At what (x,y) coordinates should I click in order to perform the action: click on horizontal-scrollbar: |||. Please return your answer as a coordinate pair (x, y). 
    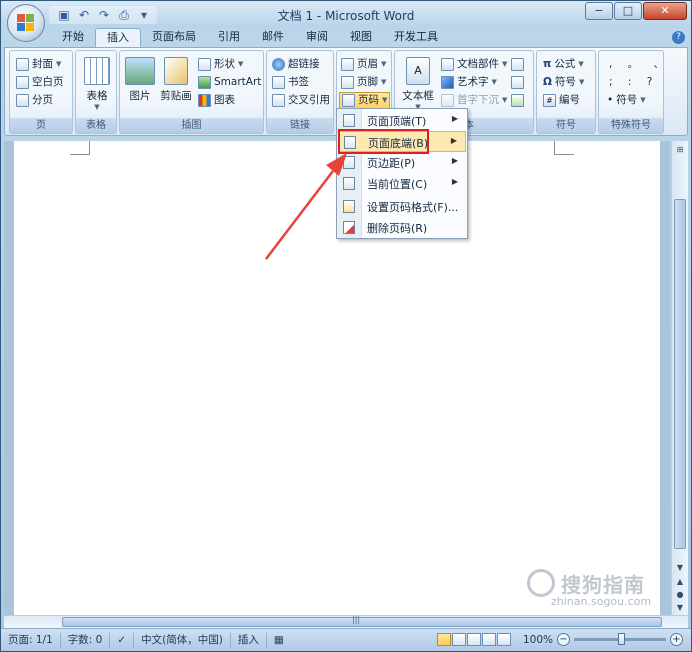
    Looking at the image, I should click on (346, 621).